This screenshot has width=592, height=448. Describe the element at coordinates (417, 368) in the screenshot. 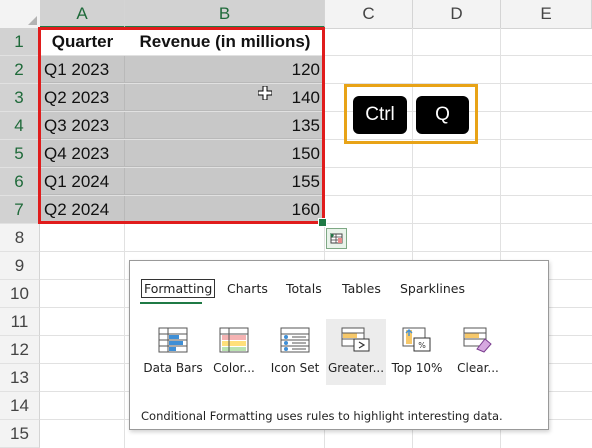

I see `option-top-10-label: Top 10%` at that location.